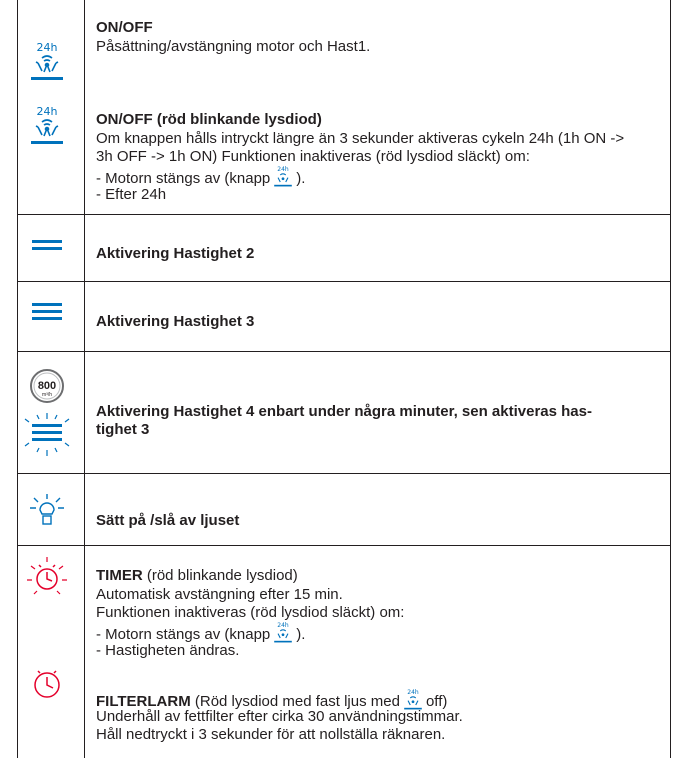 Image resolution: width=673 pixels, height=758 pixels. What do you see at coordinates (209, 119) in the screenshot?
I see `onoff-red-title: ON/OFF (röd blinkande lysdiod)` at bounding box center [209, 119].